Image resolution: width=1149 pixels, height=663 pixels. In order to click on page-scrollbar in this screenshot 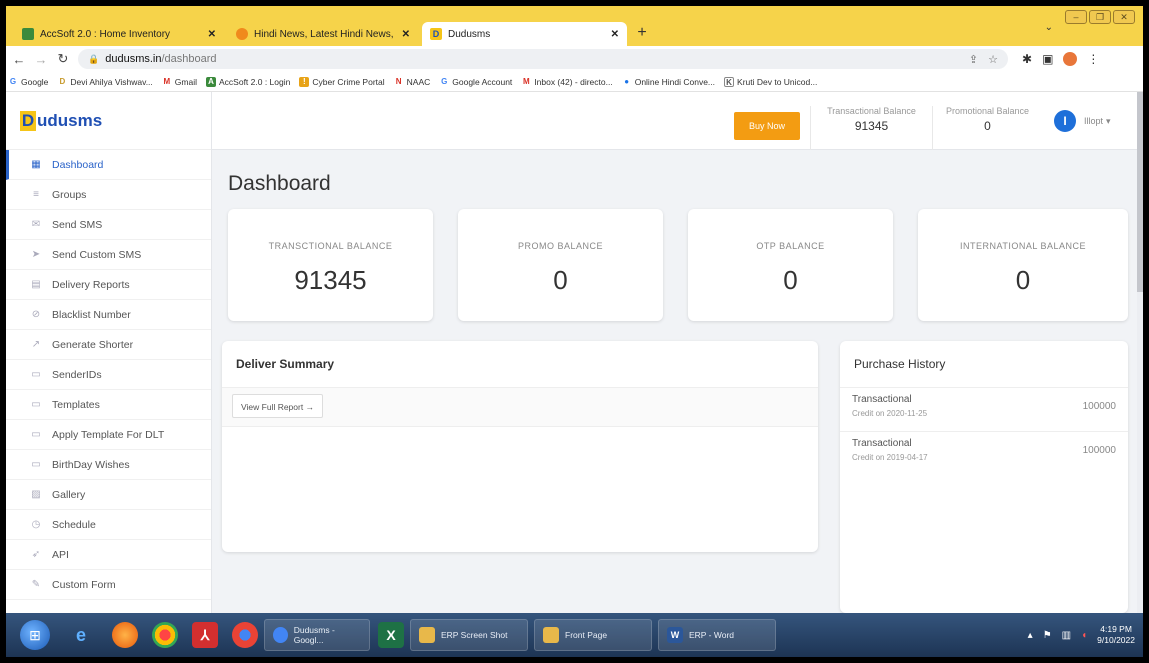, I will do `click(1140, 352)`.